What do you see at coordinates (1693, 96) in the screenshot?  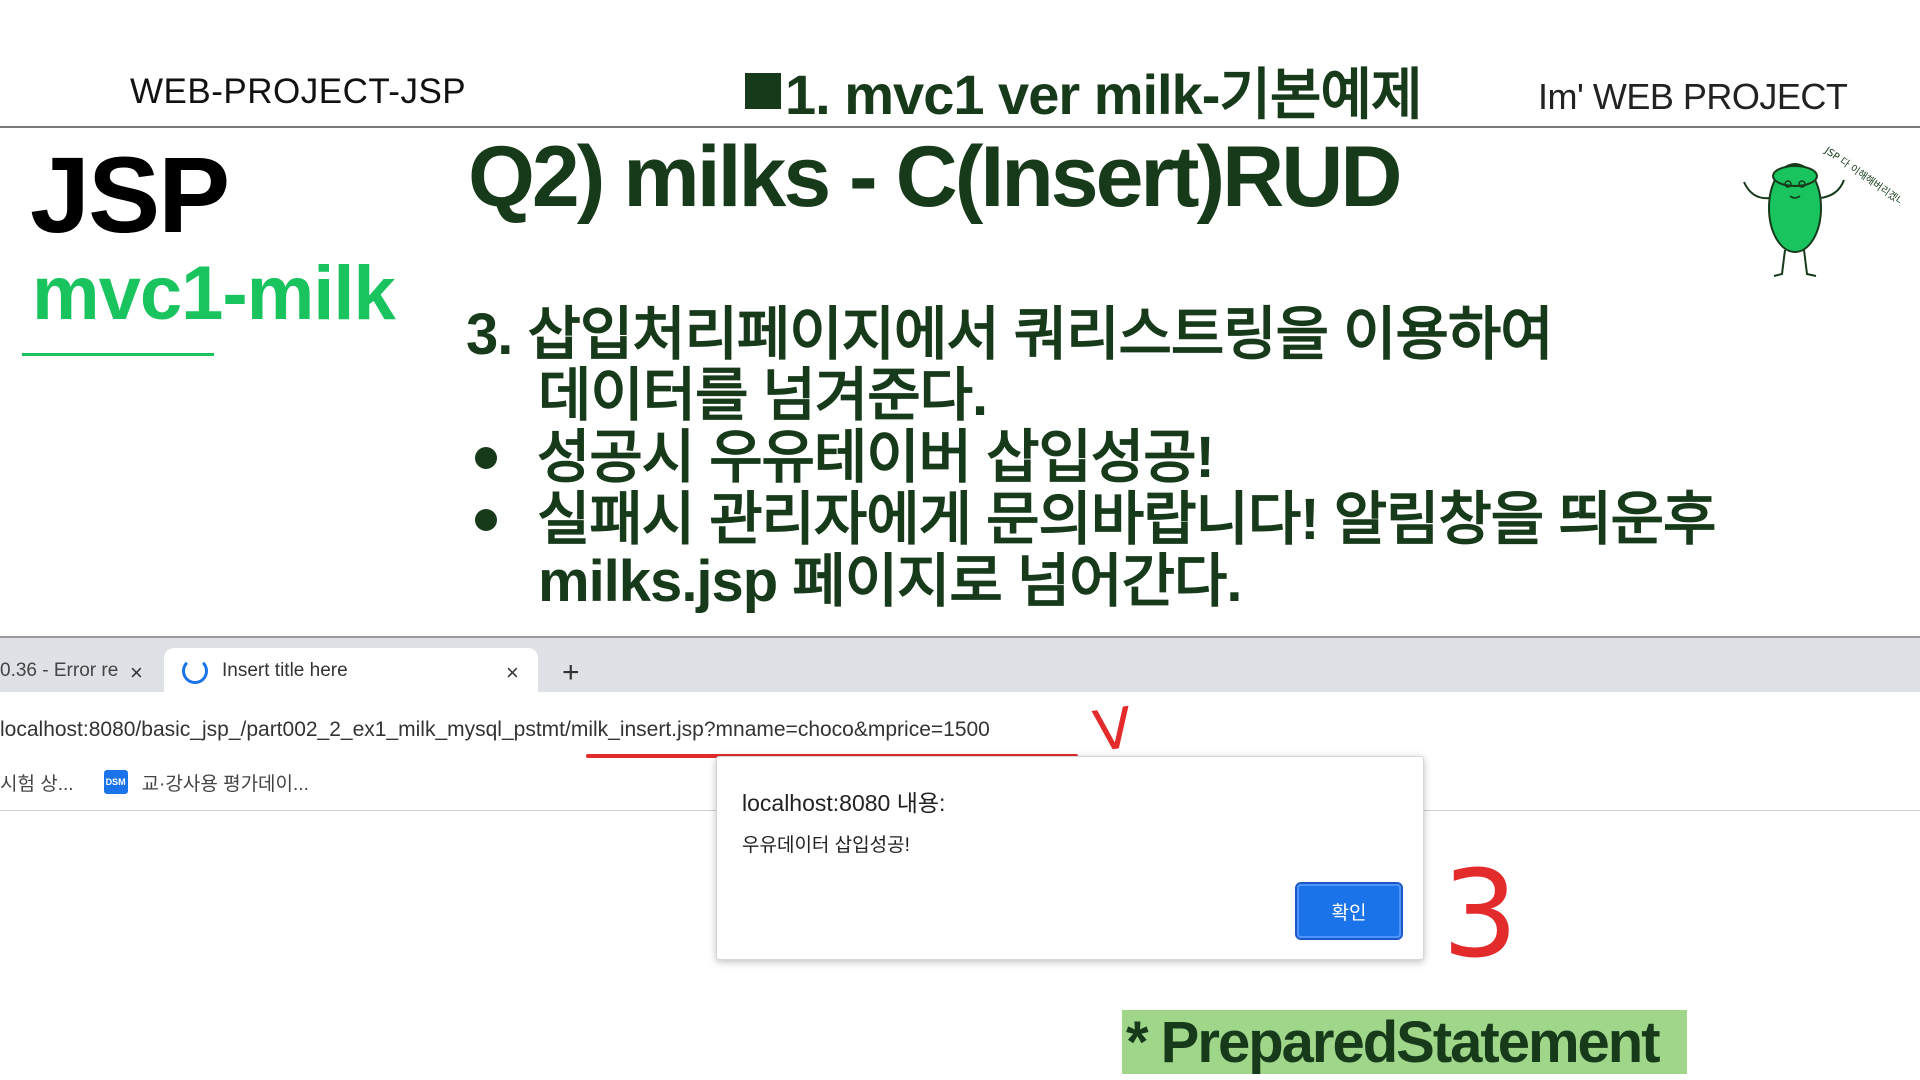 I see `header-right-label: Im' WEB PROJECT` at bounding box center [1693, 96].